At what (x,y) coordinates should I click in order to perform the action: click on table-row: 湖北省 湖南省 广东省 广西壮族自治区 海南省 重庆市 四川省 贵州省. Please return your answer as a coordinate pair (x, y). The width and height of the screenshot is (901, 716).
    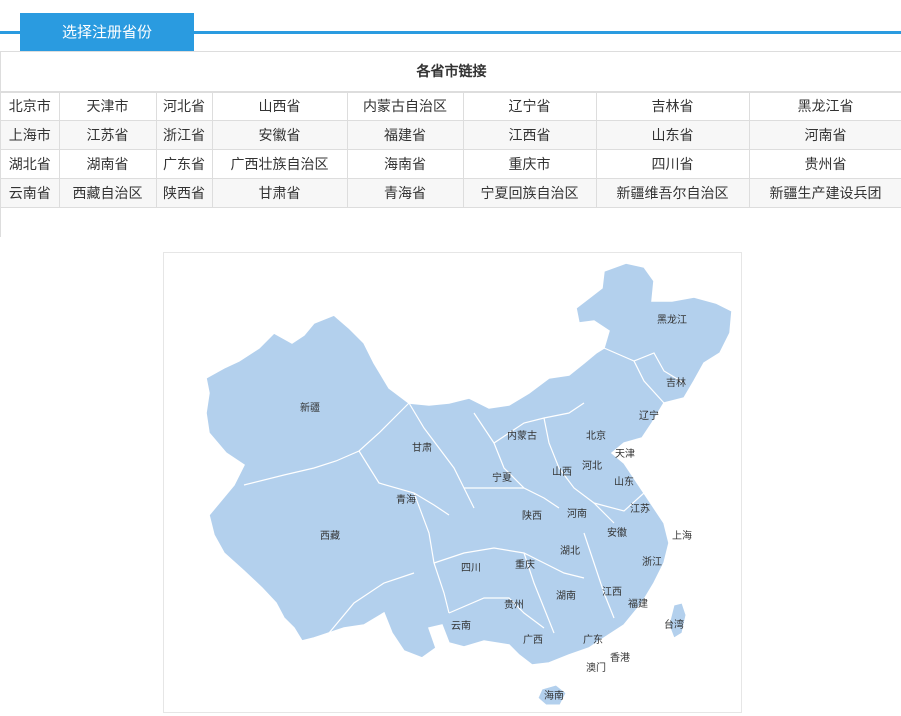
    Looking at the image, I should click on (451, 164).